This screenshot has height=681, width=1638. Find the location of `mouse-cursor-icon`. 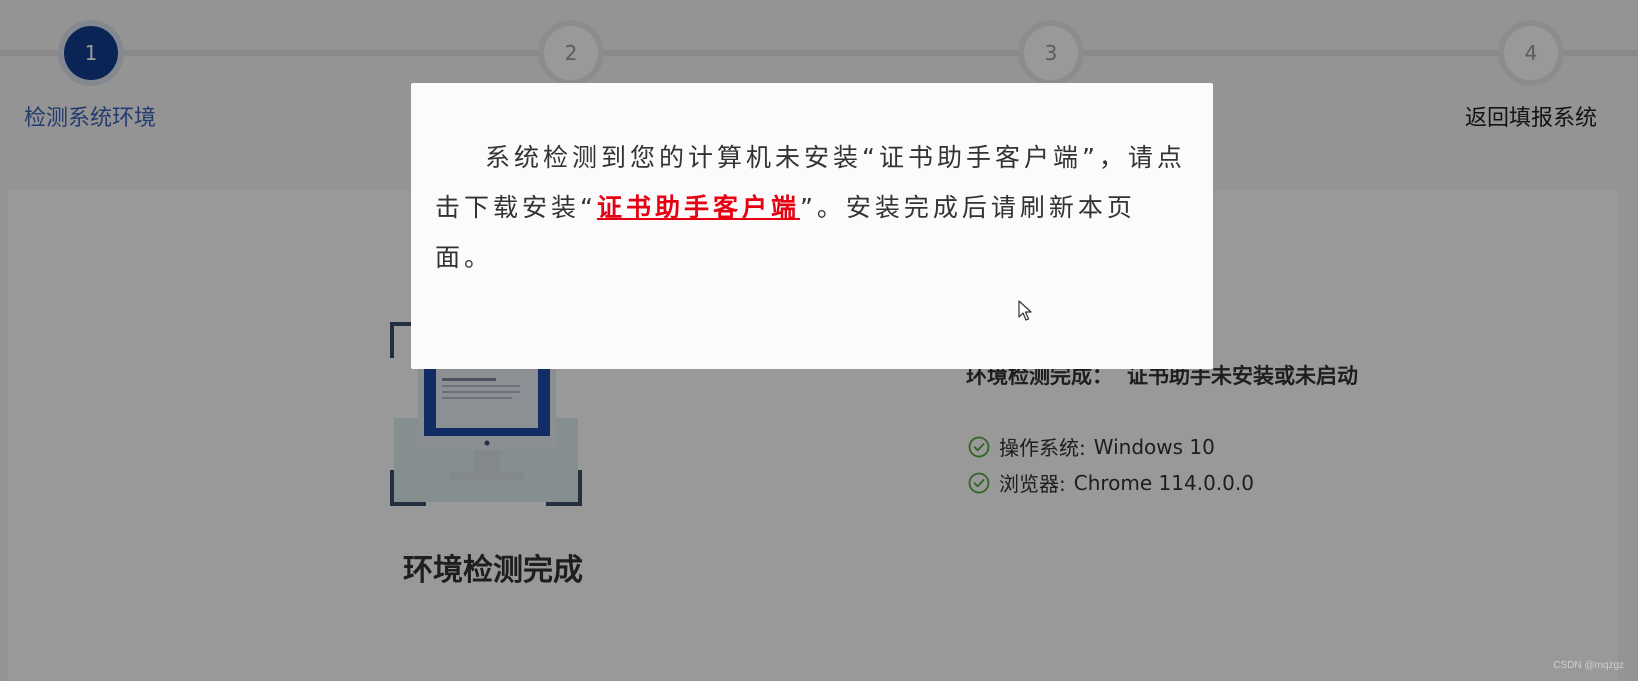

mouse-cursor-icon is located at coordinates (1025, 310).